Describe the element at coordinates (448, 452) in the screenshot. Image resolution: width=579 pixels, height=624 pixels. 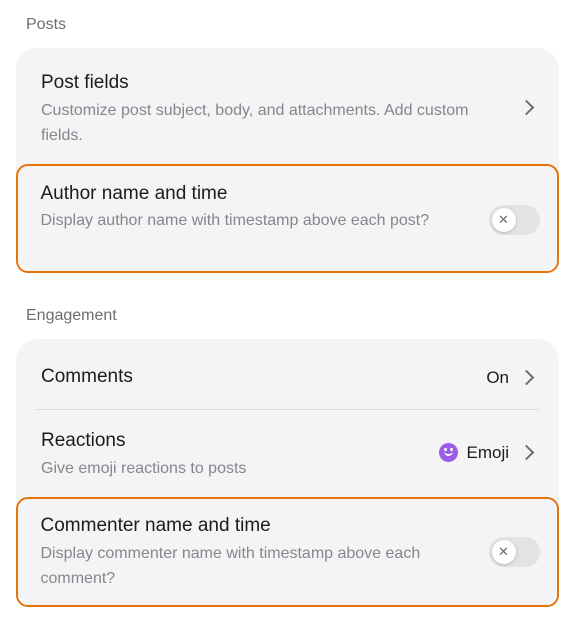
I see `smiley-face-icon` at that location.